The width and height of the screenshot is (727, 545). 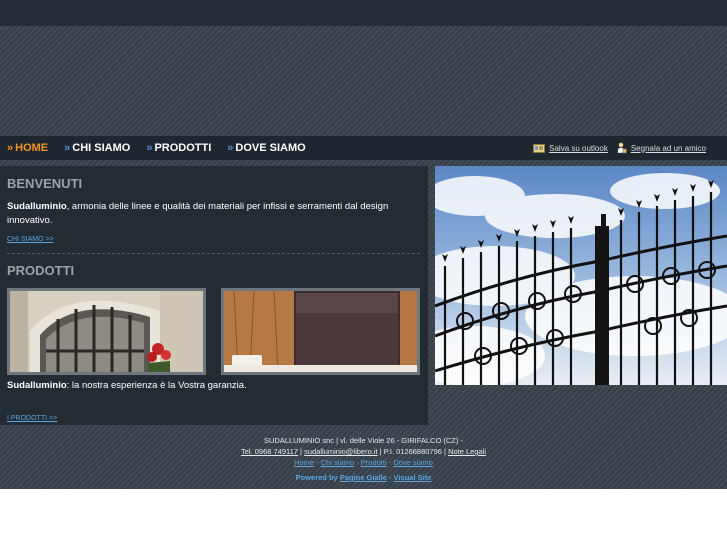 I want to click on footer-link-dove-siamo: Dove siamo, so click(x=413, y=462).